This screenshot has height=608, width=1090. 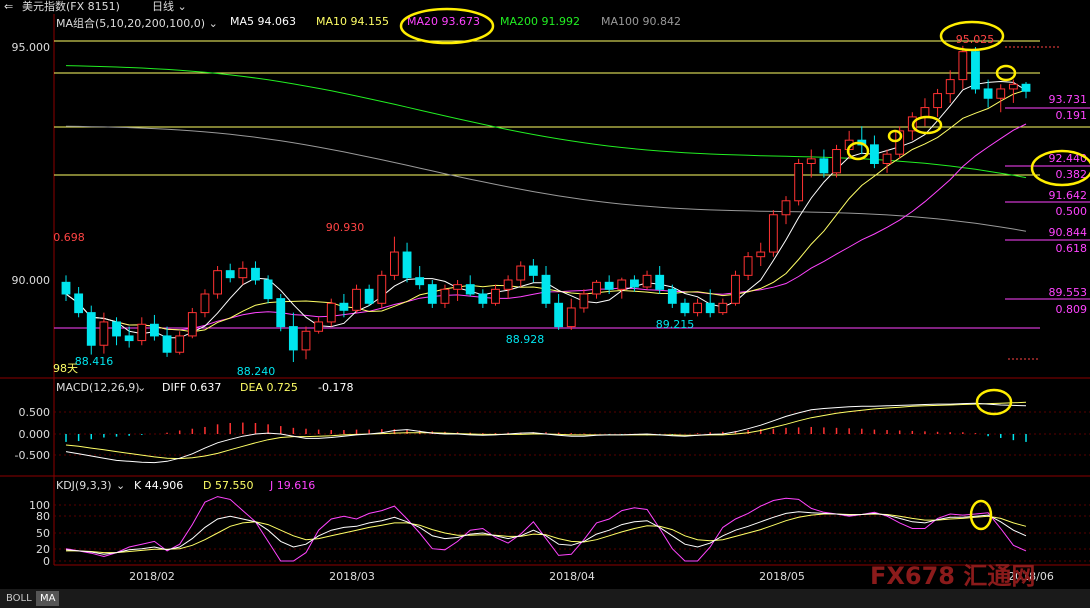 What do you see at coordinates (675, 324) in the screenshot?
I see `price-label: 89.215` at bounding box center [675, 324].